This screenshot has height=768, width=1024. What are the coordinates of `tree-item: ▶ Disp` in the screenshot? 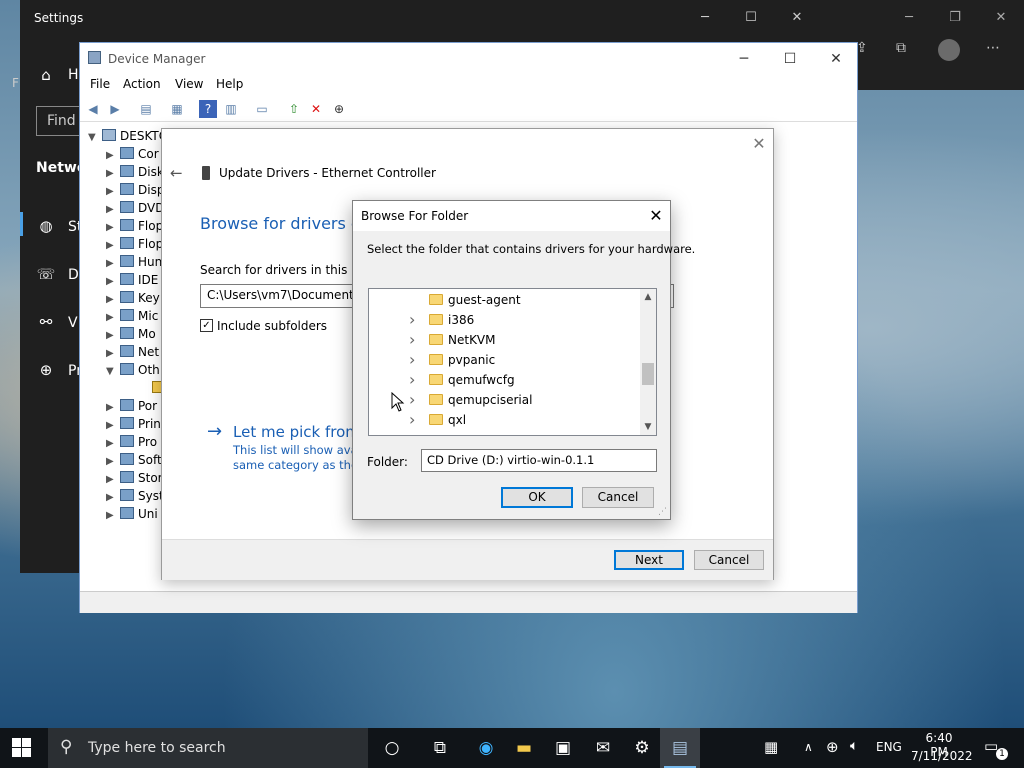 It's located at (135, 190).